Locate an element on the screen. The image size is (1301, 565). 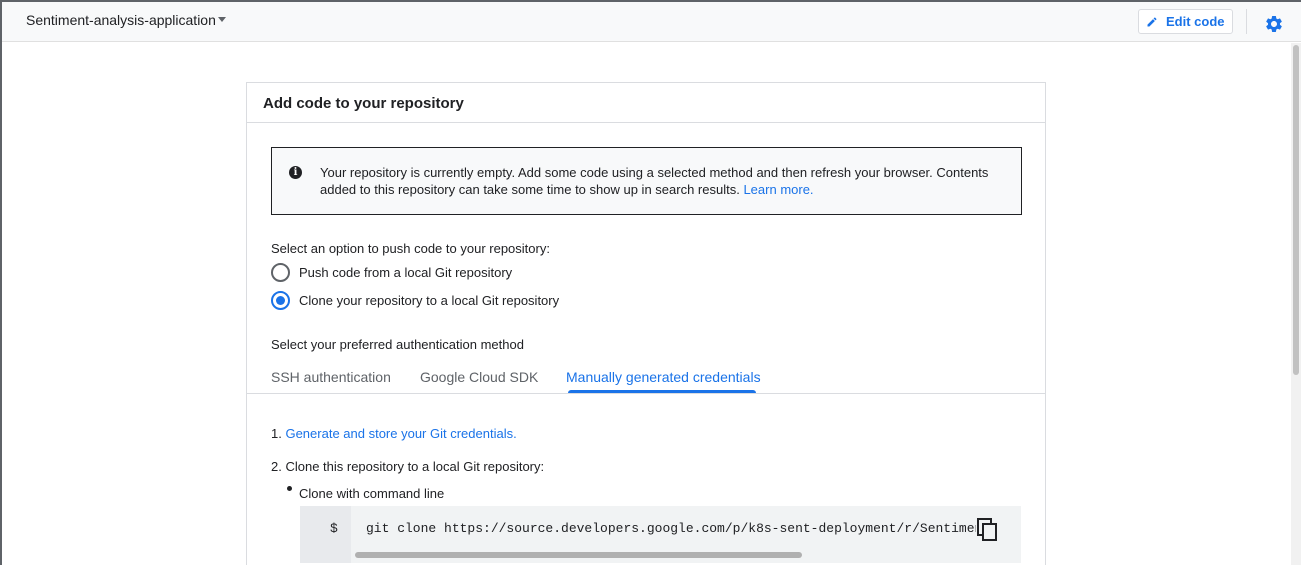
edit-code-label: Edit code is located at coordinates (1195, 21).